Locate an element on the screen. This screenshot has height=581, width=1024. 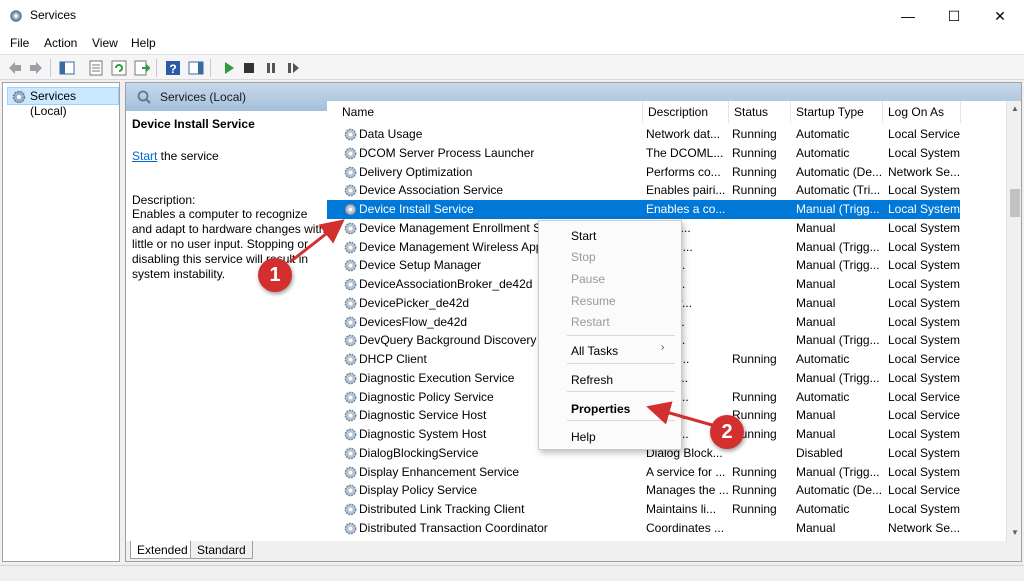
scroll-up-icon: ▲ is located at coordinates (1014, 109).